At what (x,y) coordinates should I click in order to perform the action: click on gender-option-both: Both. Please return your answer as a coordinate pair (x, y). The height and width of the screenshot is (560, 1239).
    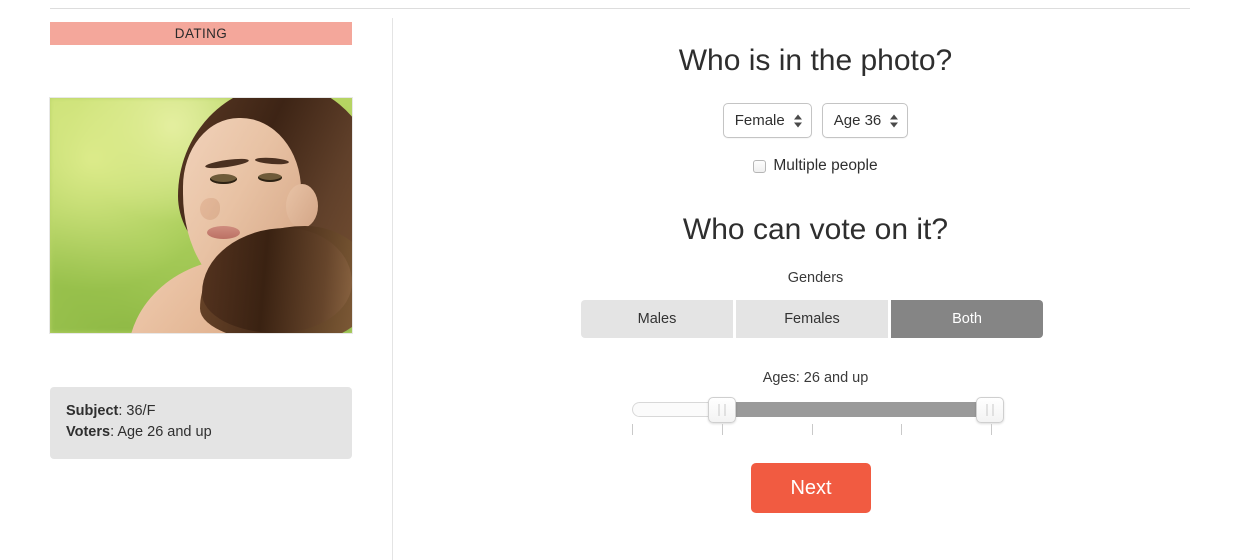
    Looking at the image, I should click on (967, 319).